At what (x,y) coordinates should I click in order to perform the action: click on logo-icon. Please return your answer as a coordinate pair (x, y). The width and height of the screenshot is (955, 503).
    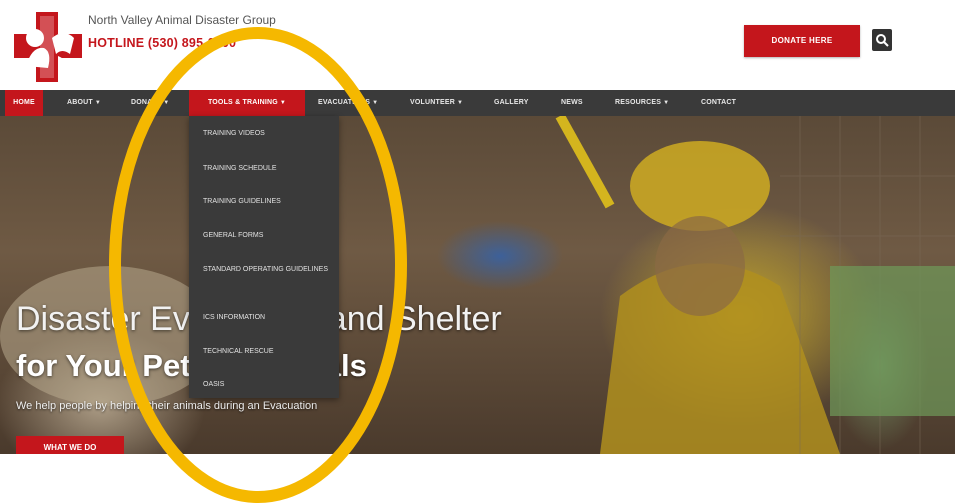
    Looking at the image, I should click on (48, 46).